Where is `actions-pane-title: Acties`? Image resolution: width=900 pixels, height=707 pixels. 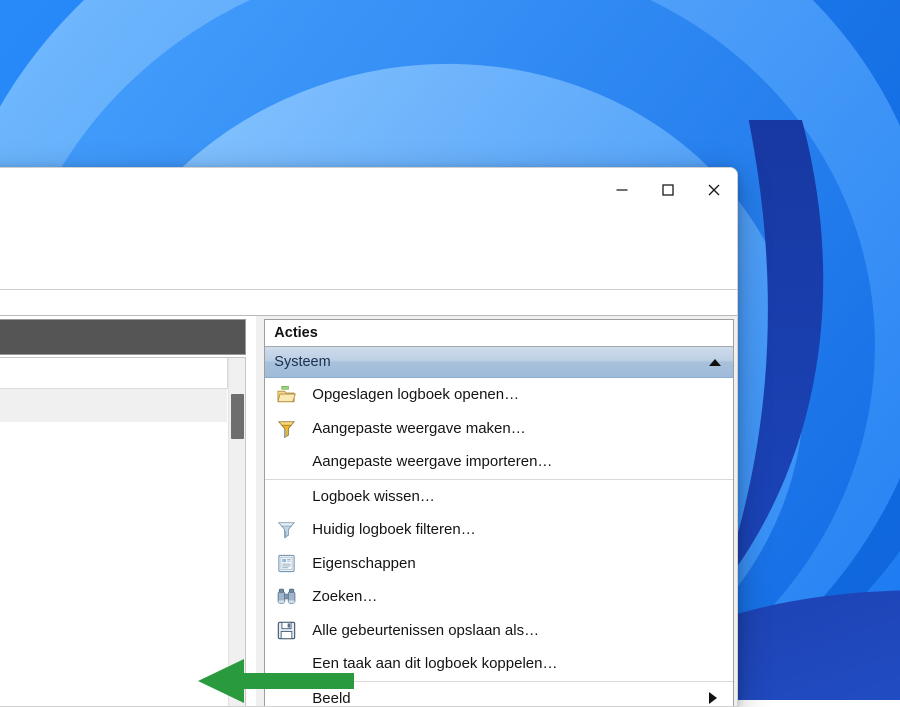
actions-pane-title: Acties is located at coordinates (499, 333).